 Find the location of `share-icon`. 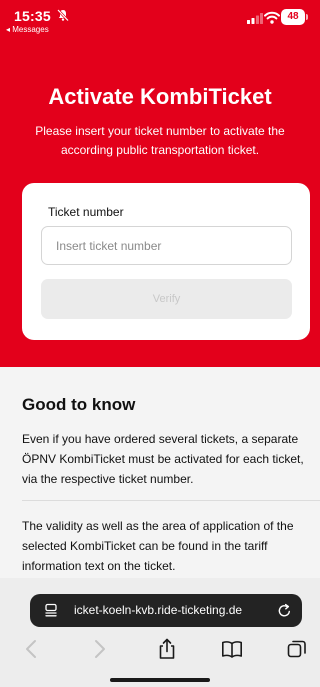

share-icon is located at coordinates (167, 649).